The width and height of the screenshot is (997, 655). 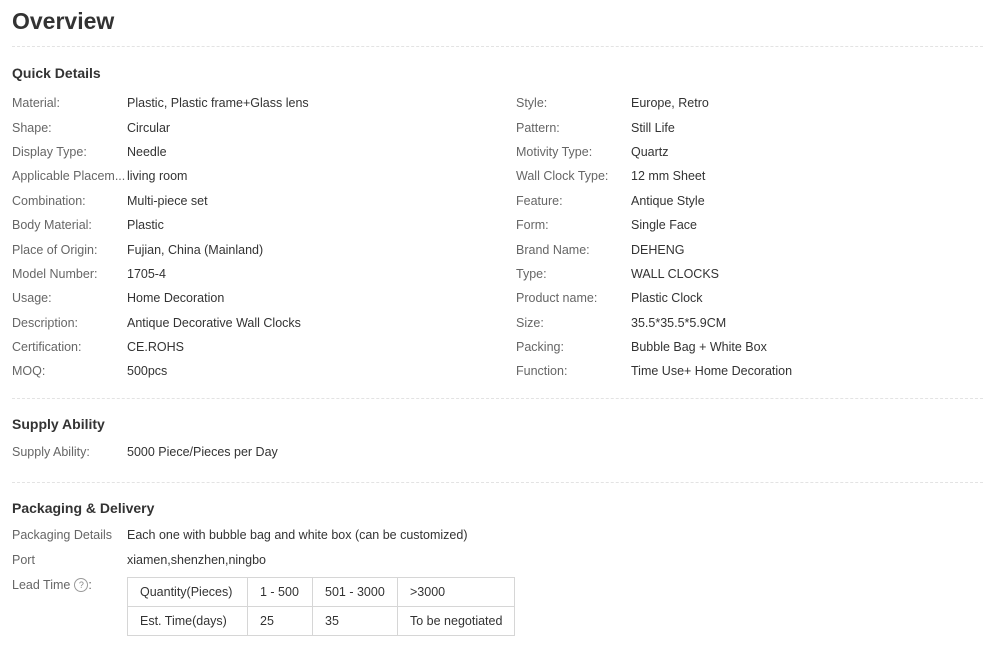 I want to click on detail-value: Still Life, so click(x=653, y=127).